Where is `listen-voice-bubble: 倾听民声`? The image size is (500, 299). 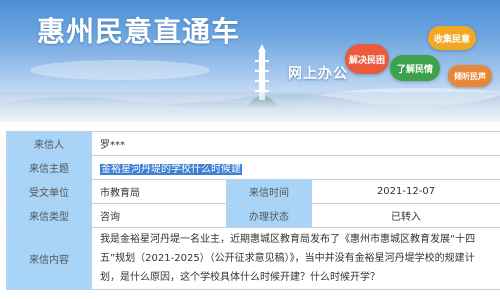
listen-voice-bubble: 倾听民声 is located at coordinates (470, 76).